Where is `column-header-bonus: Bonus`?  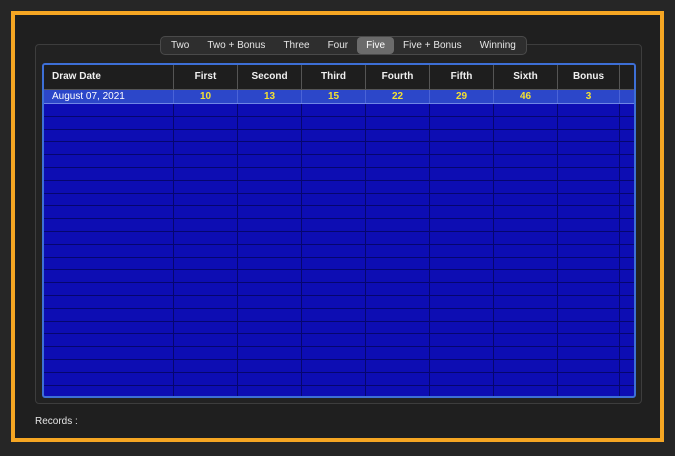 column-header-bonus: Bonus is located at coordinates (589, 77).